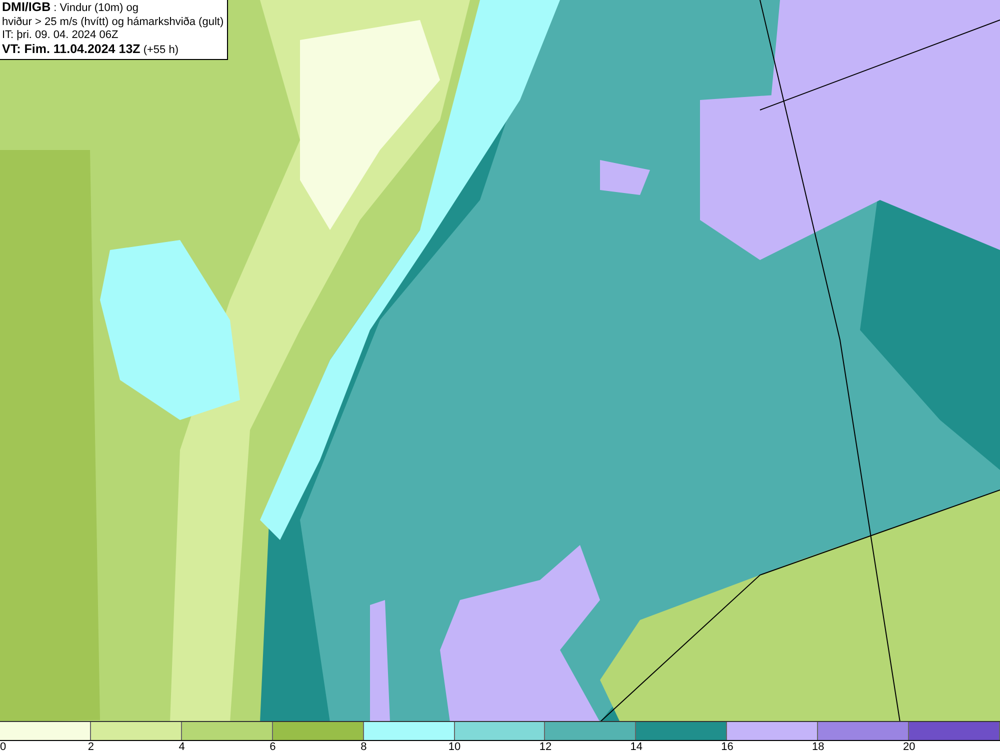 The image size is (1000, 753). Describe the element at coordinates (363, 747) in the screenshot. I see `tick-label: 8` at that location.